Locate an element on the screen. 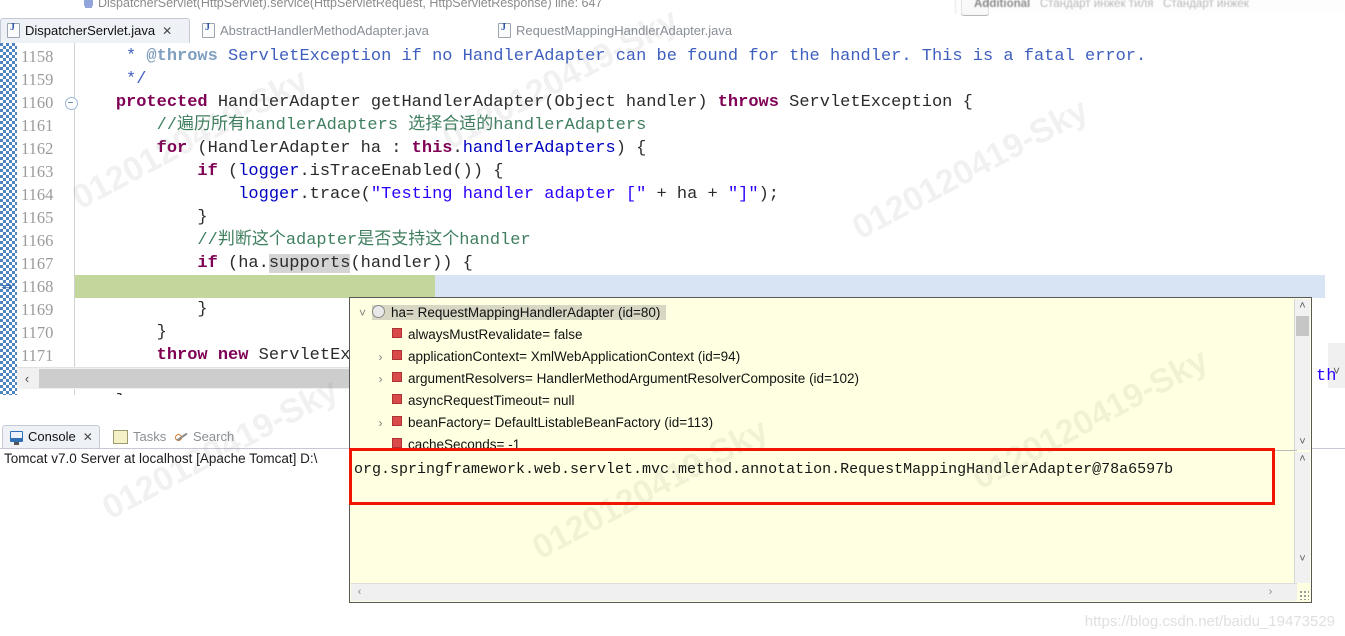 This screenshot has width=1345, height=636. code-token: handlerAdapters is located at coordinates (539, 148).